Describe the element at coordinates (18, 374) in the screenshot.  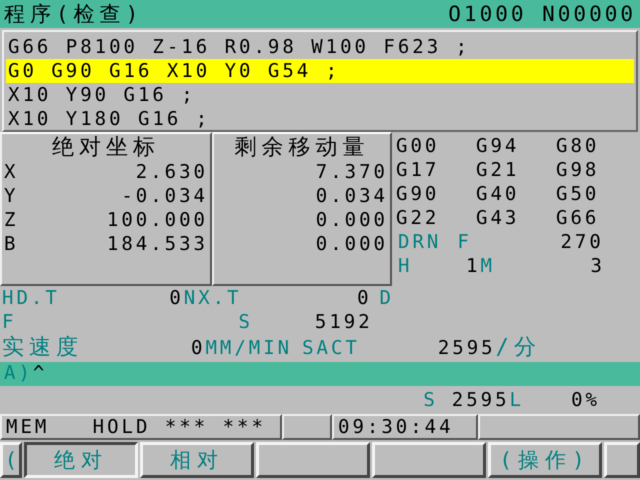
I see `input-prompt: A)` at that location.